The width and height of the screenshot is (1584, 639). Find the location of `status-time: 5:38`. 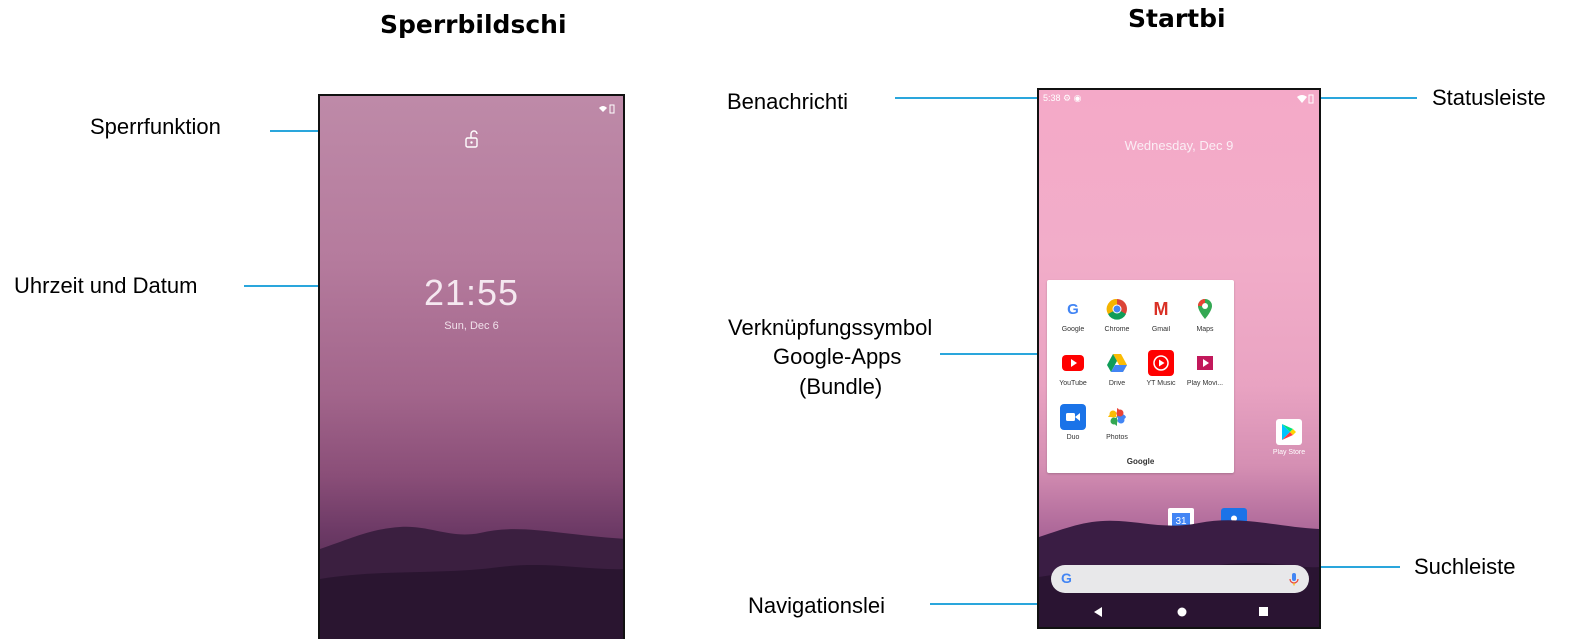

status-time: 5:38 is located at coordinates (1052, 98).